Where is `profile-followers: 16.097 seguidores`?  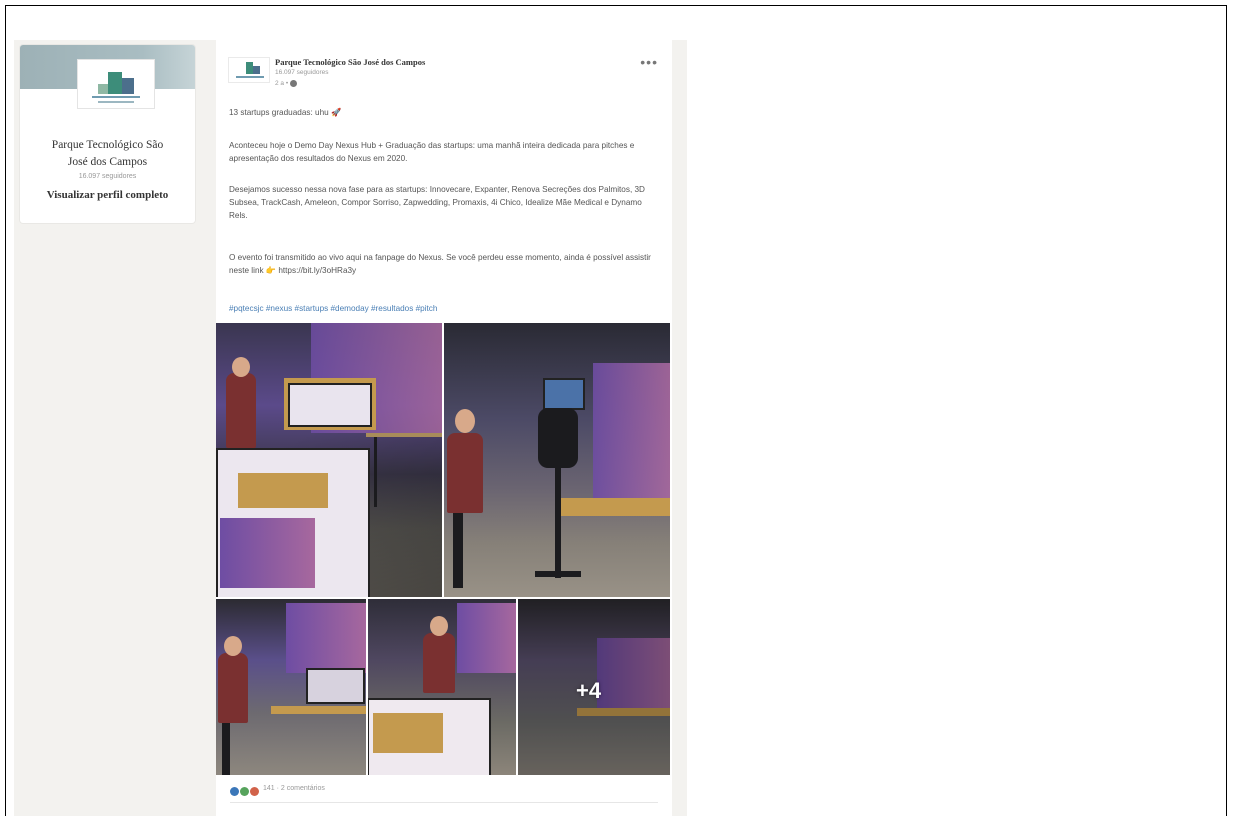
profile-followers: 16.097 seguidores is located at coordinates (107, 176).